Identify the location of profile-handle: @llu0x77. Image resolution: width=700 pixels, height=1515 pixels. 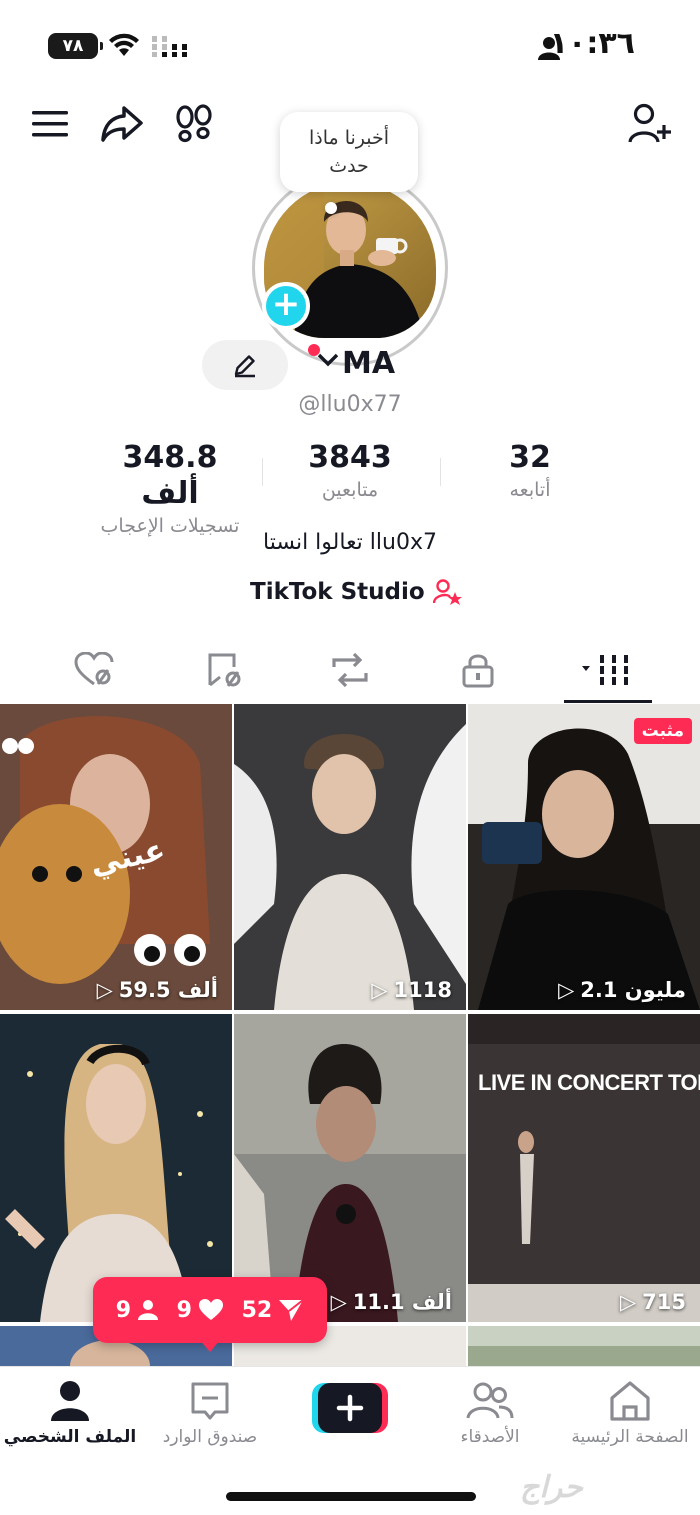
(350, 404).